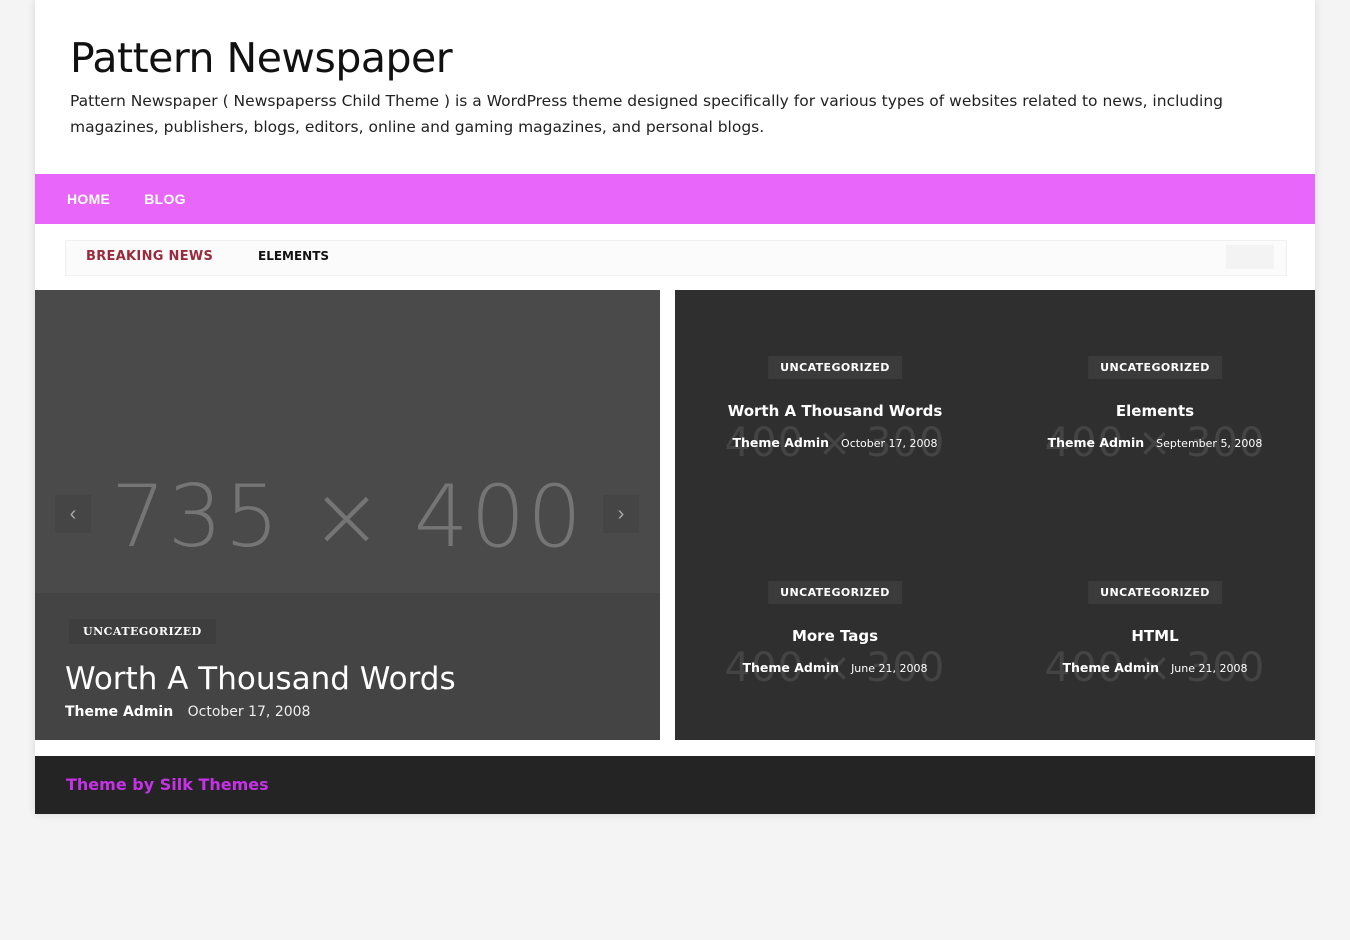  Describe the element at coordinates (260, 679) in the screenshot. I see `slide-title: Worth A Thousand Words` at that location.